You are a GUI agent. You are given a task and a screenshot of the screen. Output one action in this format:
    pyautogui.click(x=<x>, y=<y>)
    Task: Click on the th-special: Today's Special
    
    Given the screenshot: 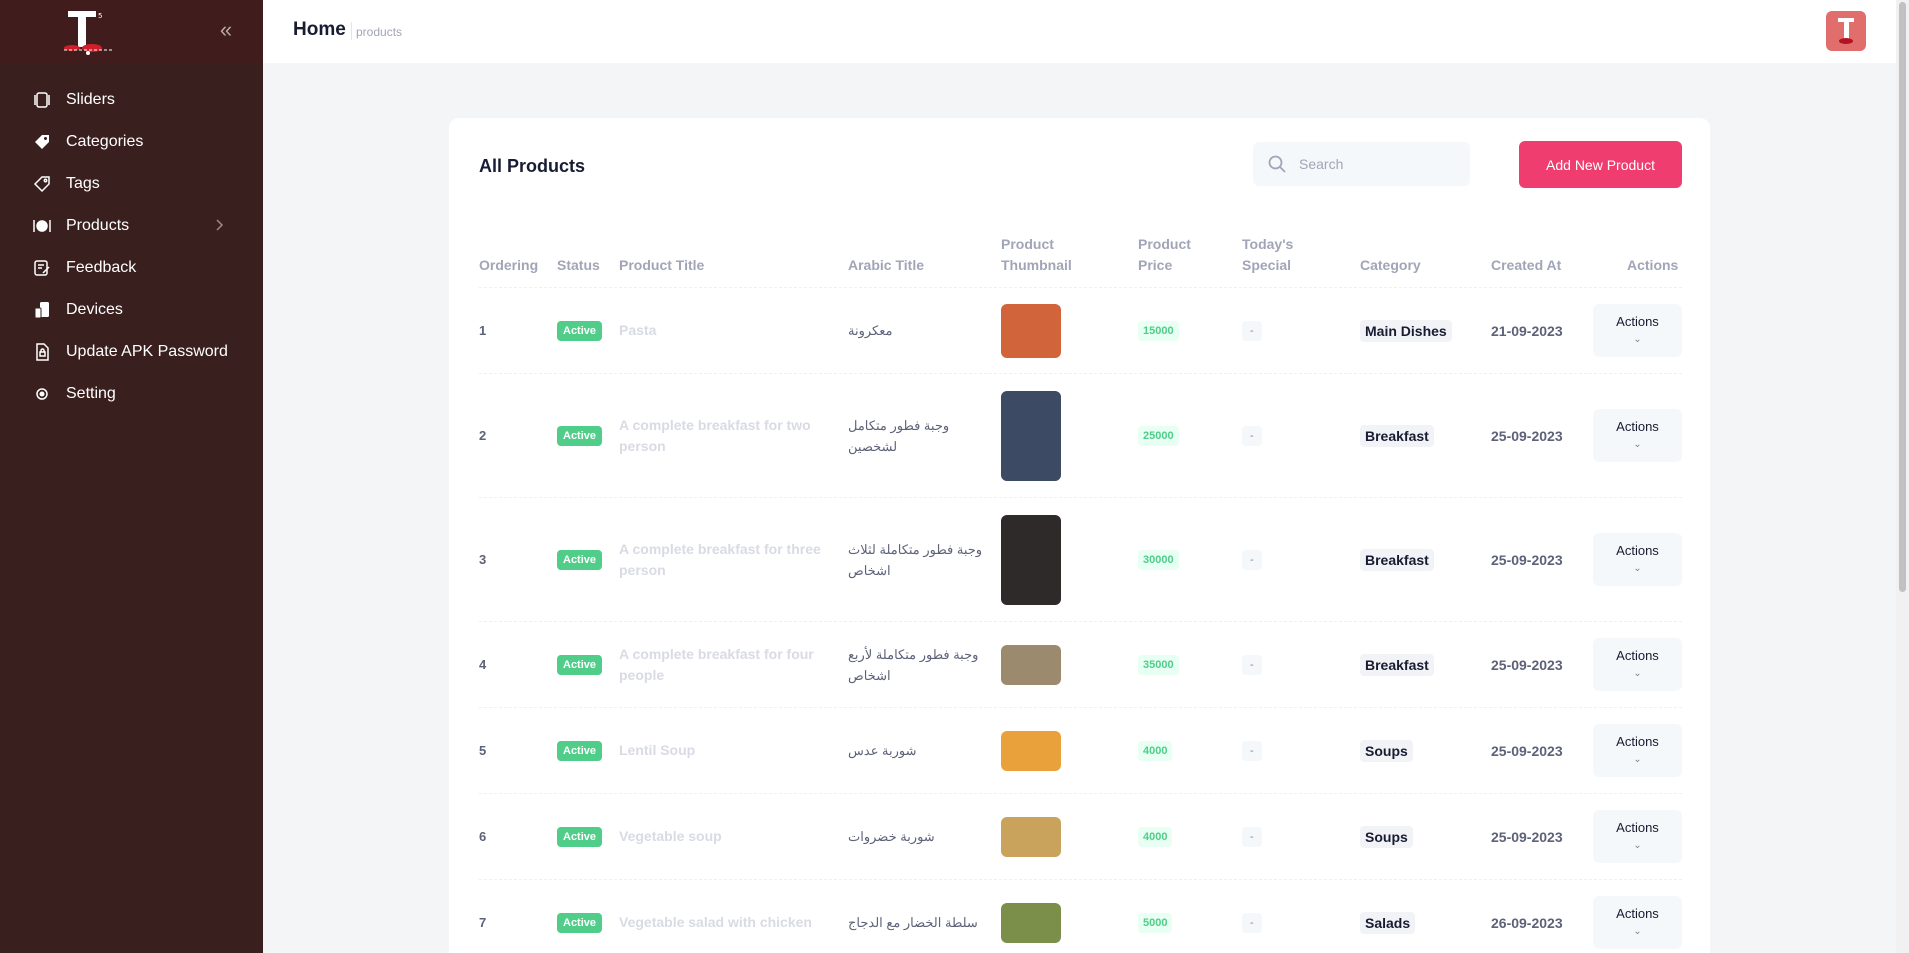 What is the action you would take?
    pyautogui.click(x=1277, y=257)
    